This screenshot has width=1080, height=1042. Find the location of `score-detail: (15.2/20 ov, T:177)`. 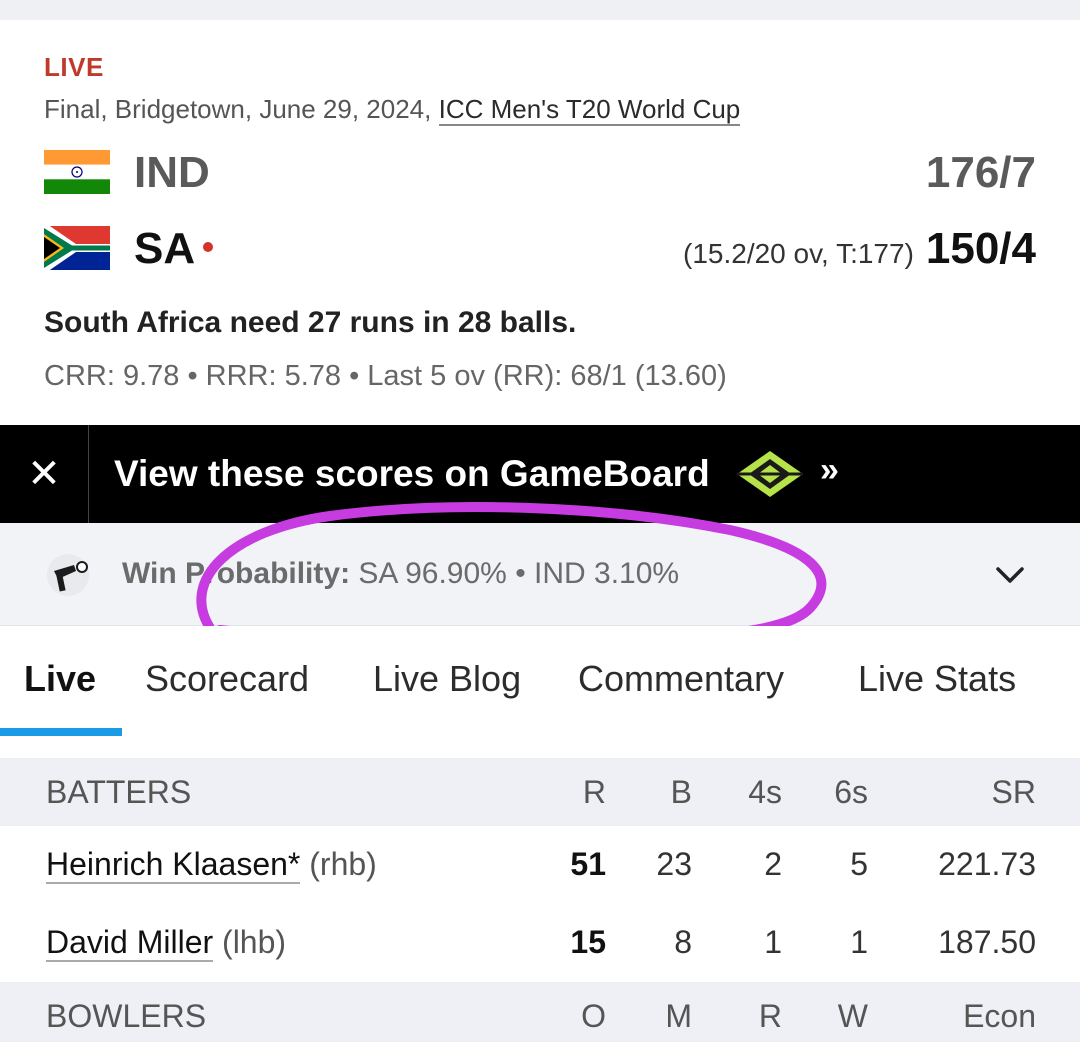

score-detail: (15.2/20 ov, T:177) is located at coordinates (798, 253).